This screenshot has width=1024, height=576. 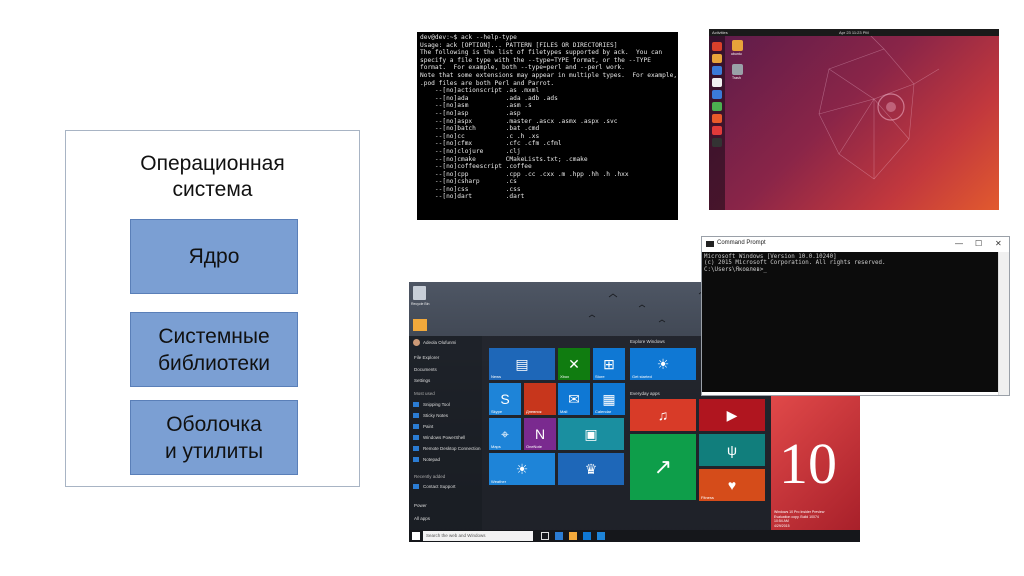 What do you see at coordinates (855, 244) in the screenshot?
I see `cmd-titlebar: Command Prompt — ☐ ✕` at bounding box center [855, 244].